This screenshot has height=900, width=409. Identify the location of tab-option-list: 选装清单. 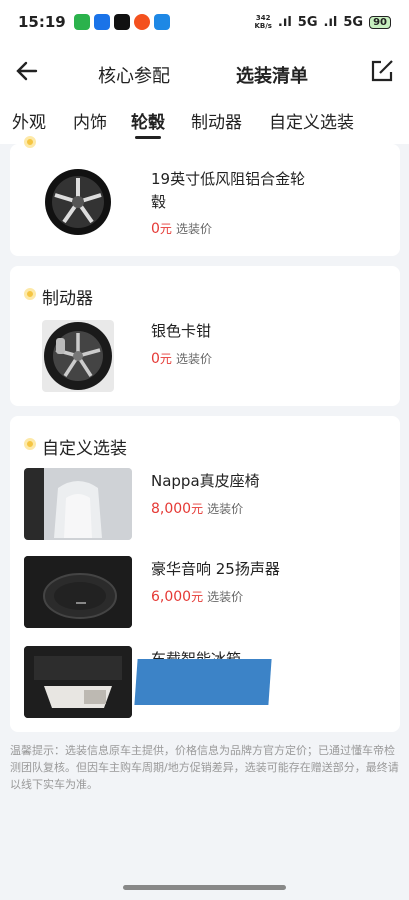
(272, 76).